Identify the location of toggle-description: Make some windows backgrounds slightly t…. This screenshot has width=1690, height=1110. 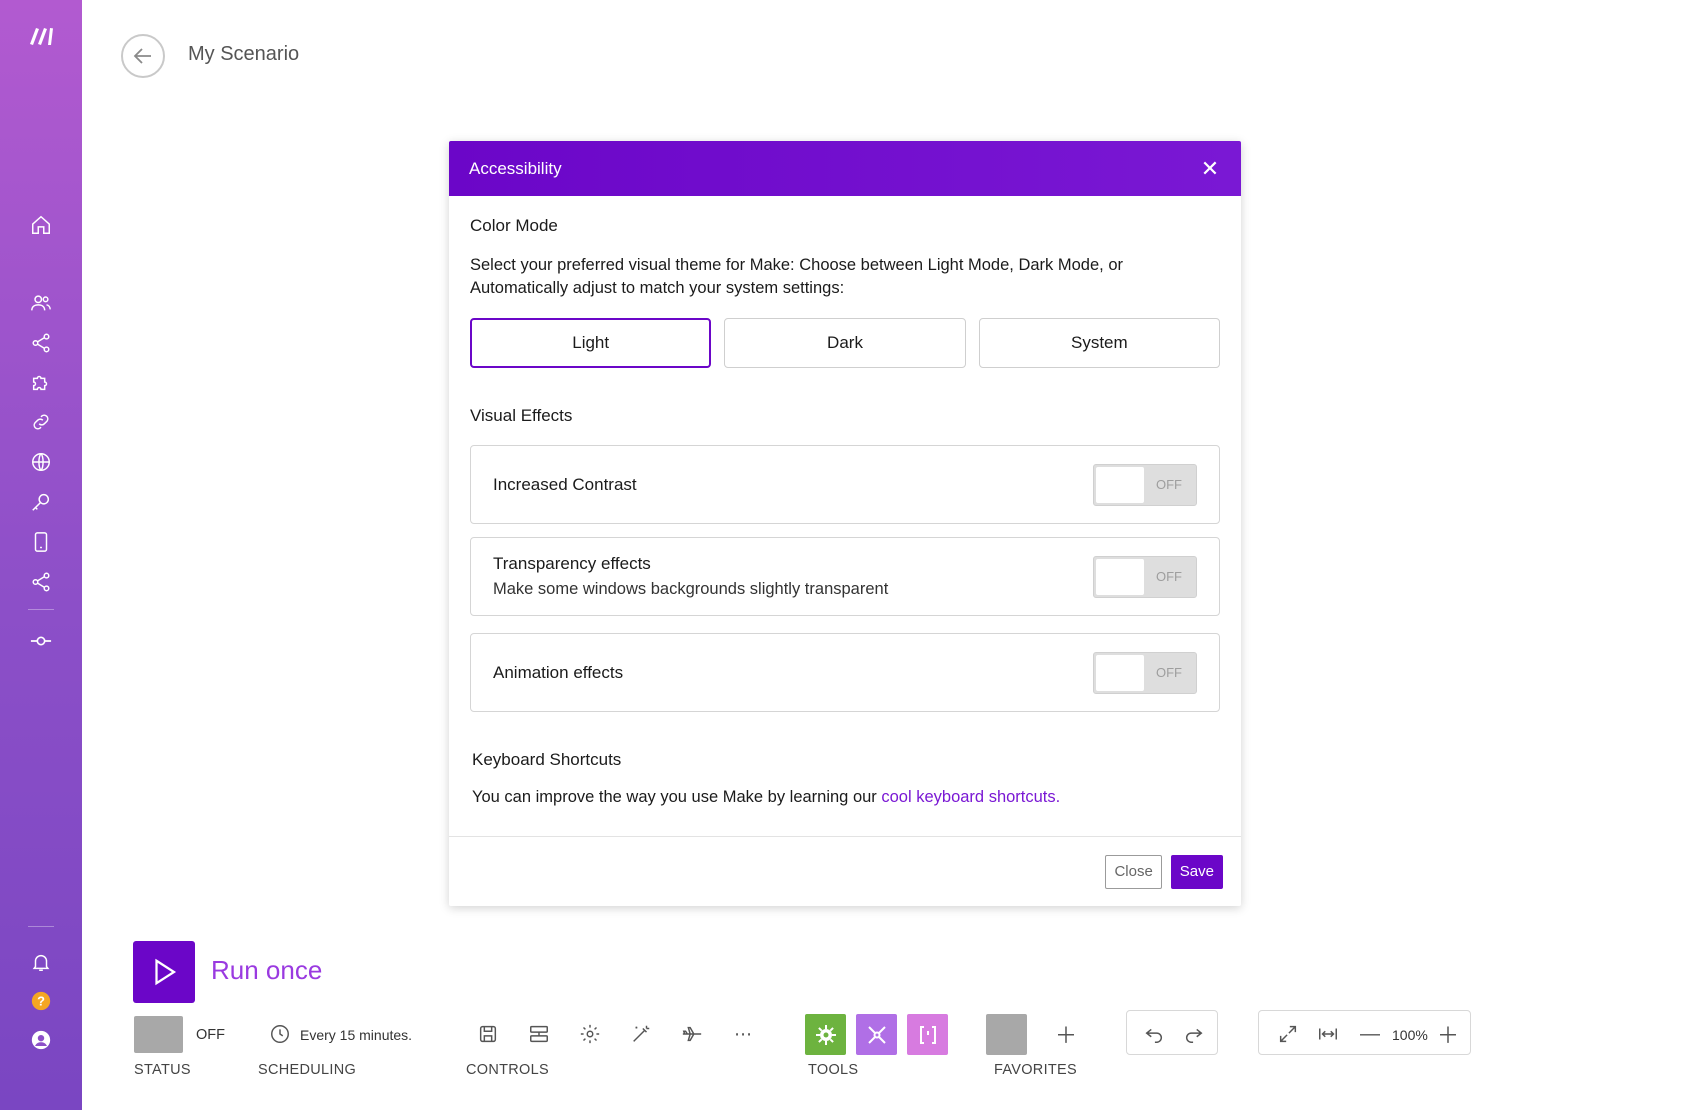
(691, 589).